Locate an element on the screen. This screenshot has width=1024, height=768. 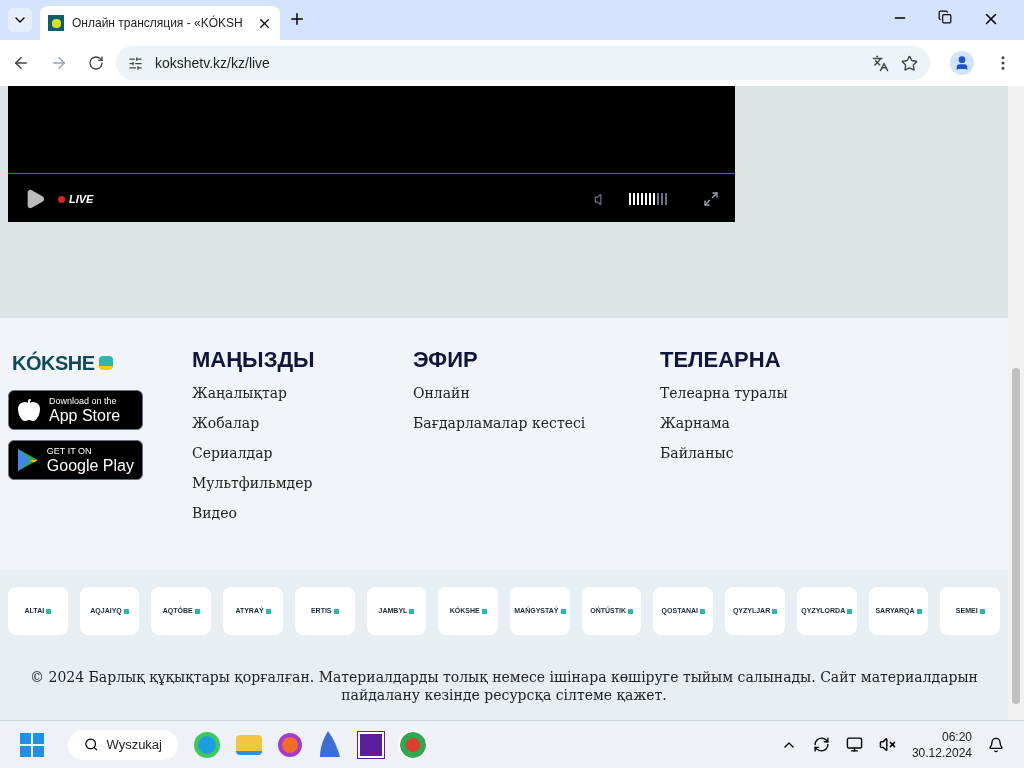
clock-time: 06:20 is located at coordinates (956, 736).